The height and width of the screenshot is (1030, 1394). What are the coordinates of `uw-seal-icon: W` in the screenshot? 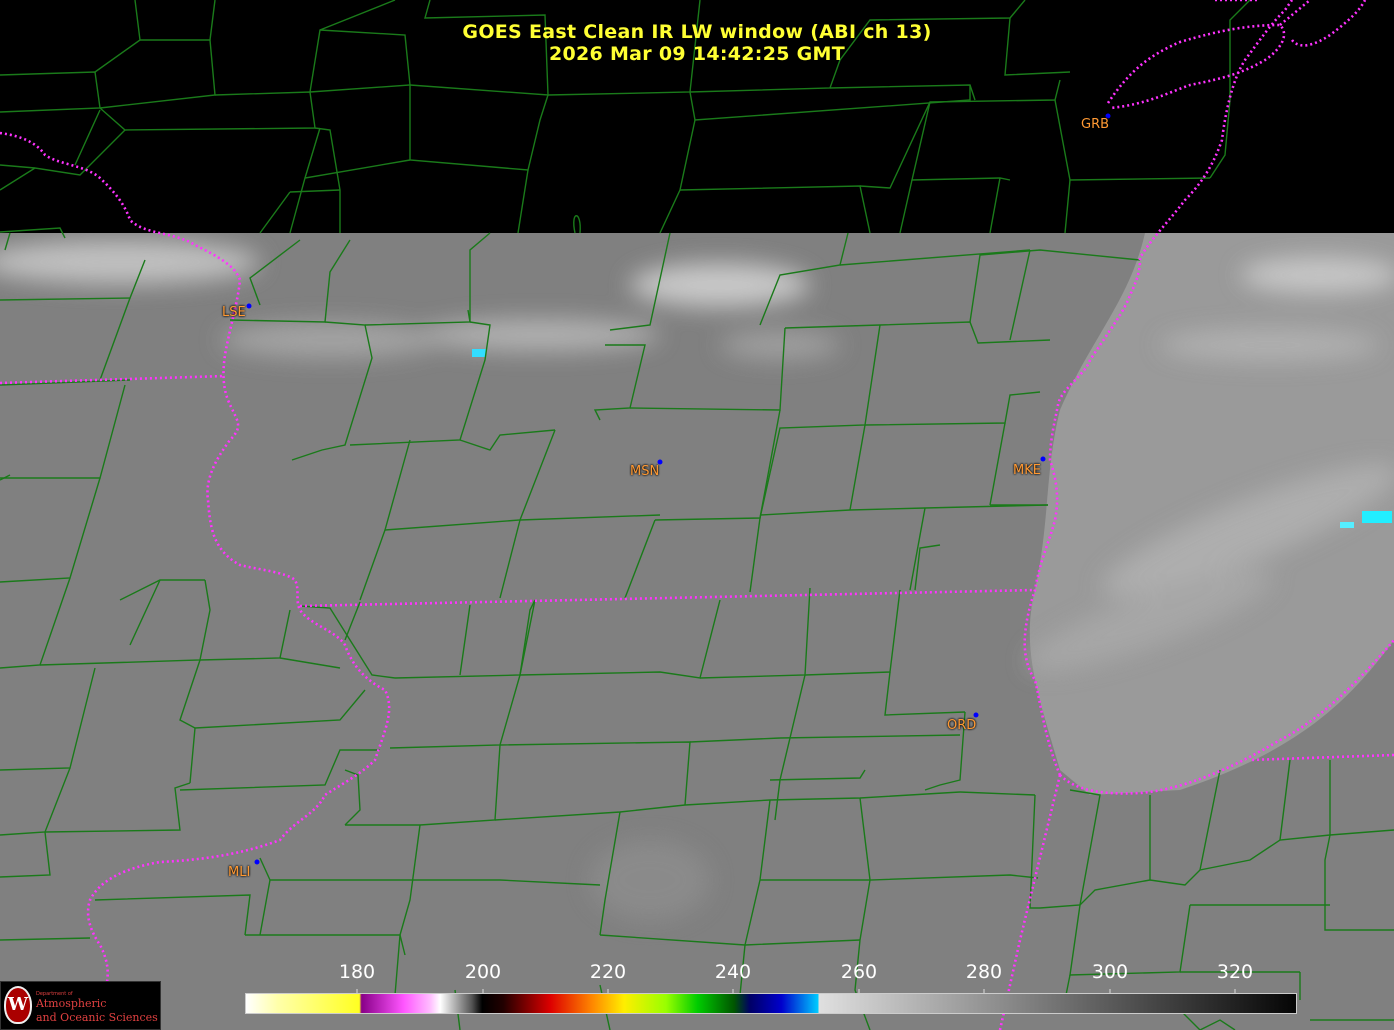 It's located at (18, 1005).